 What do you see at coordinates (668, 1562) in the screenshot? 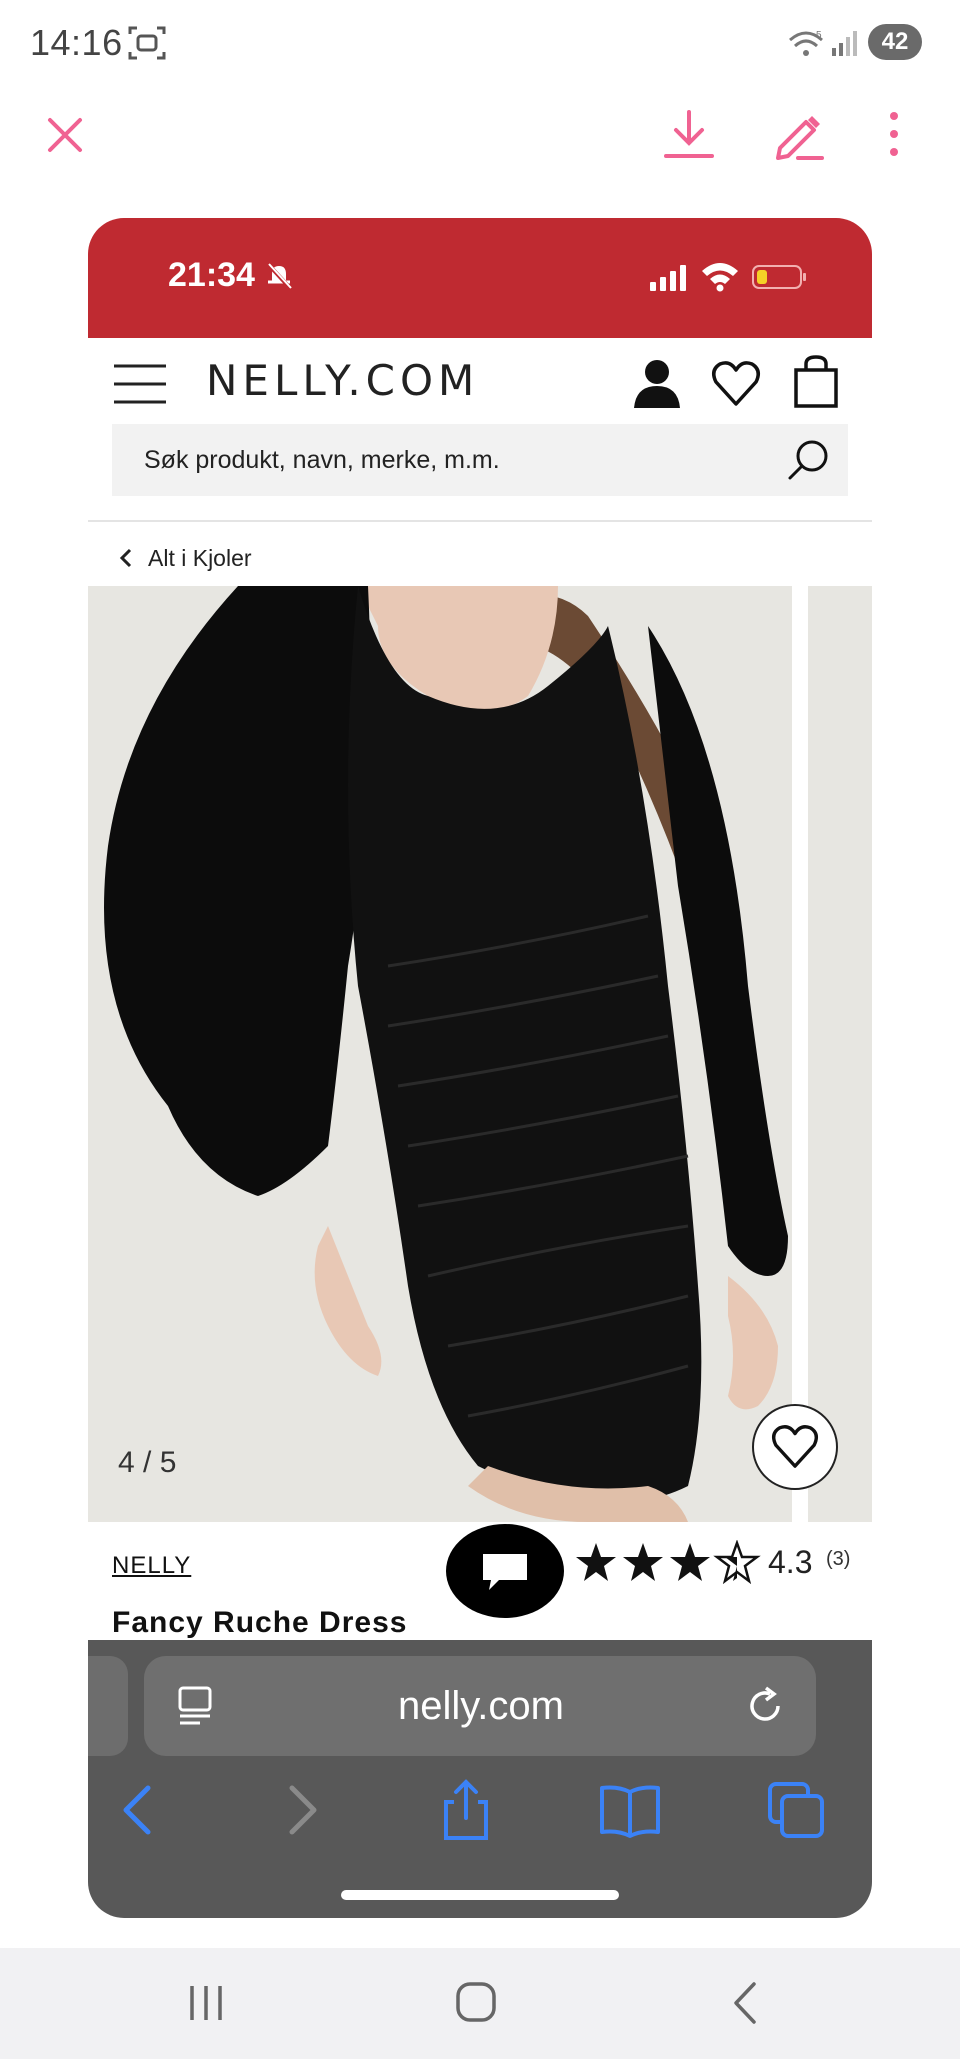
I see `rating-stars` at bounding box center [668, 1562].